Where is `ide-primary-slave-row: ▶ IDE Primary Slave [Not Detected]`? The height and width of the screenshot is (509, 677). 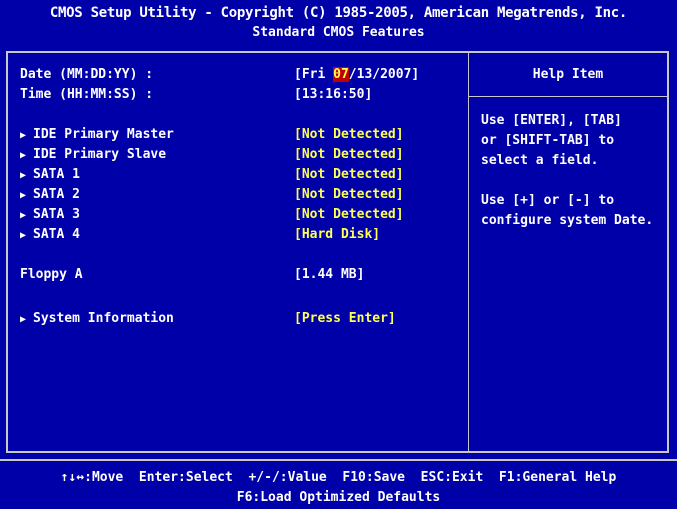 ide-primary-slave-row: ▶ IDE Primary Slave [Not Detected] is located at coordinates (212, 156).